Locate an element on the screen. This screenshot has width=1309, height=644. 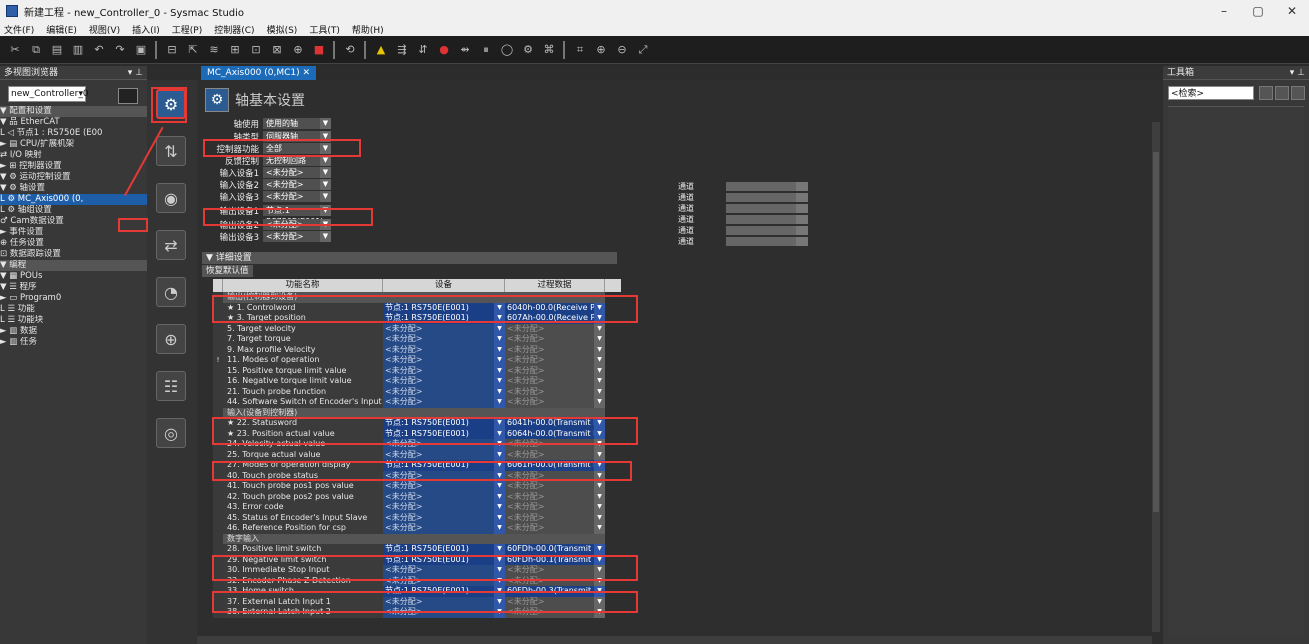
limit-settings-icon: ◔ is located at coordinates (171, 292).